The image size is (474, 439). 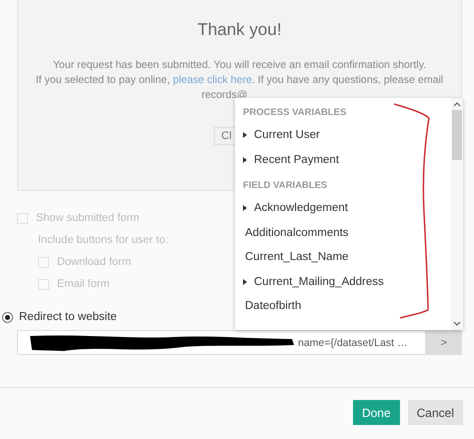 I want to click on variable-item: Dateofbirth, so click(x=347, y=306).